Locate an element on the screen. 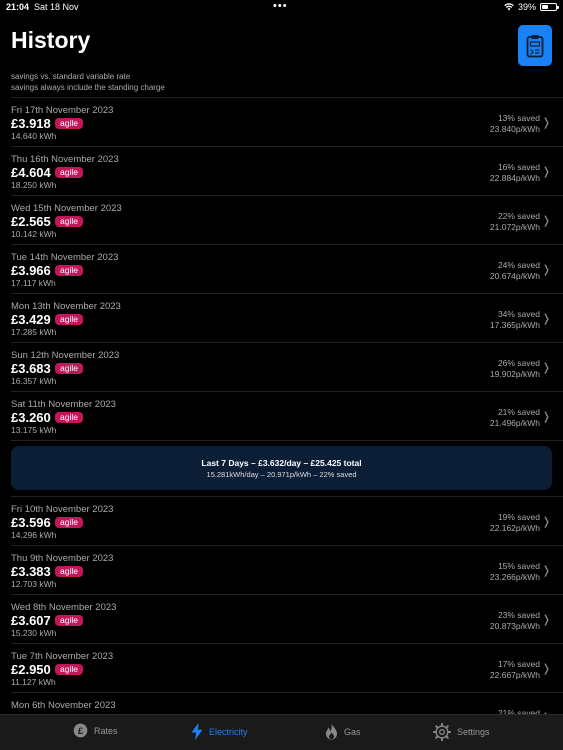  row-kwh: 17.117 kWh is located at coordinates (33, 283).